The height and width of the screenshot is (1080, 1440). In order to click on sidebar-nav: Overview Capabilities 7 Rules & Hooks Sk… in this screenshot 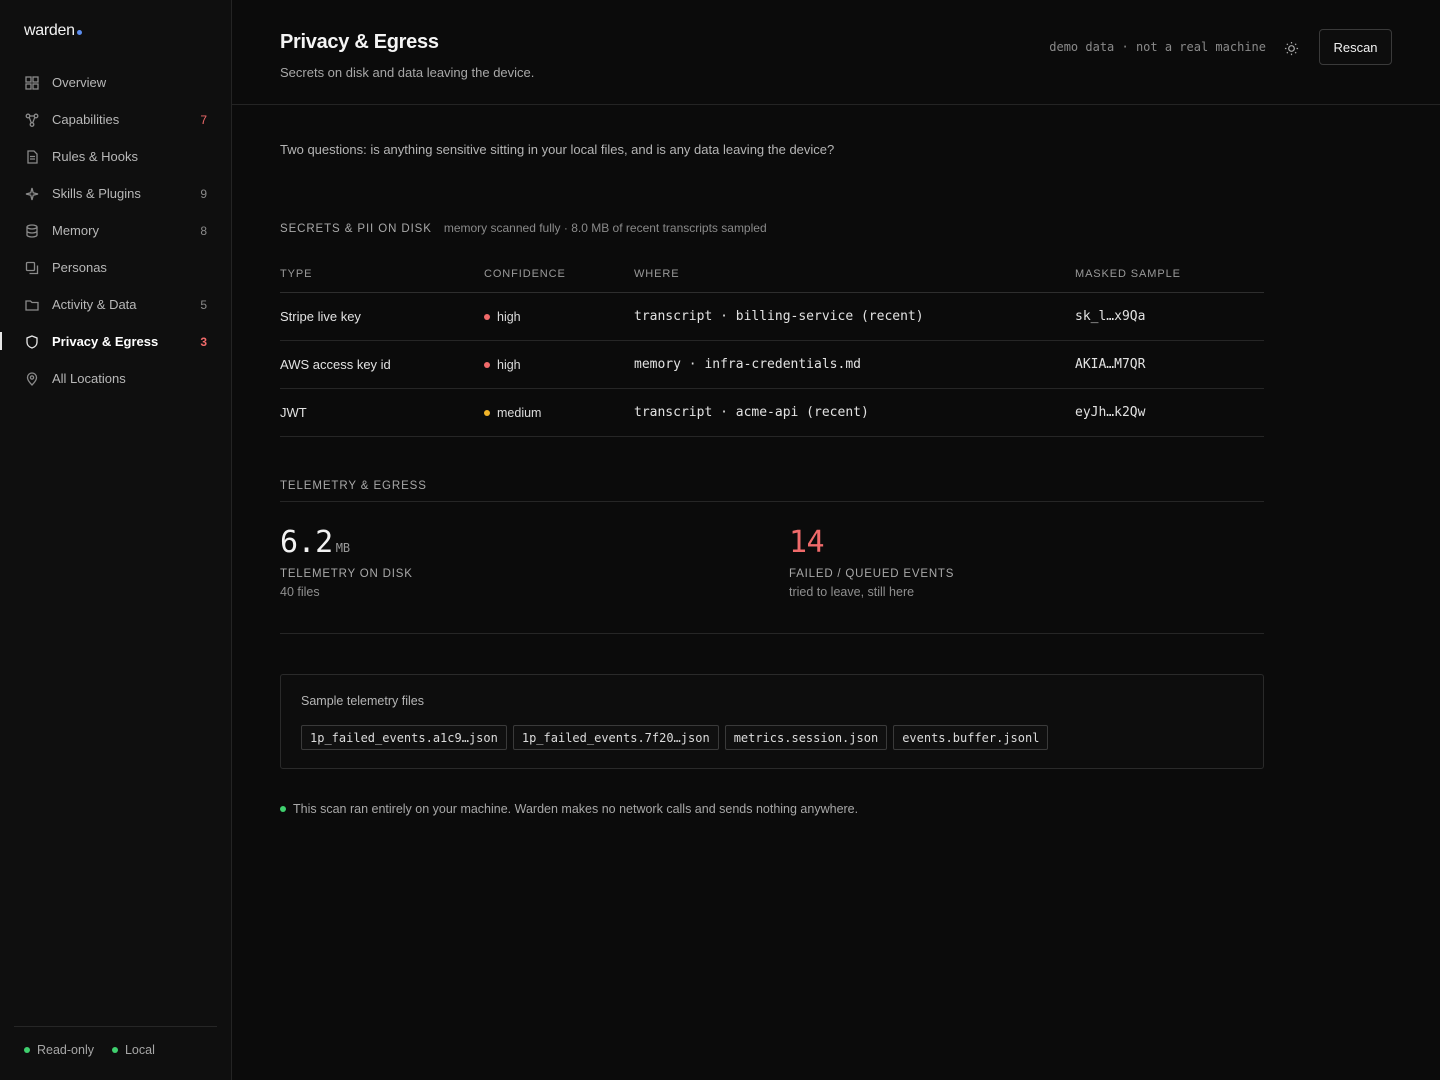, I will do `click(115, 230)`.